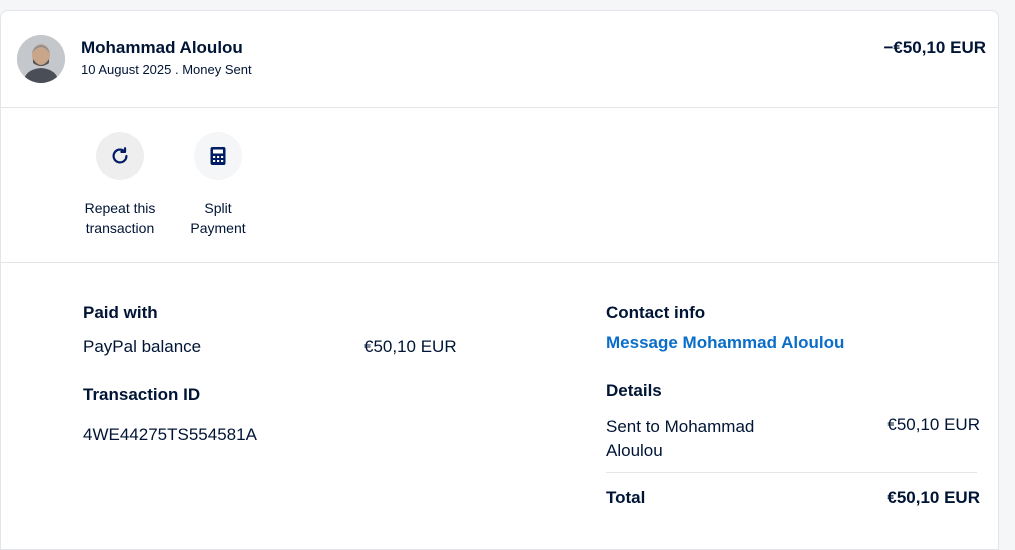 The width and height of the screenshot is (1015, 550). I want to click on details-title: Details, so click(634, 390).